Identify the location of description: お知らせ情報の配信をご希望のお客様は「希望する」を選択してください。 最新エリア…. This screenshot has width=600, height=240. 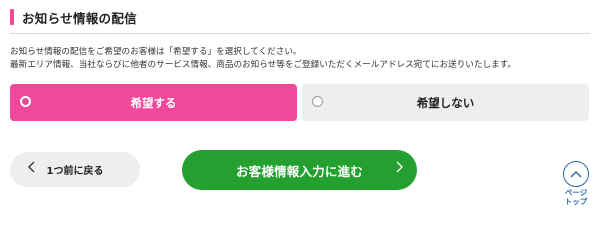
(300, 59).